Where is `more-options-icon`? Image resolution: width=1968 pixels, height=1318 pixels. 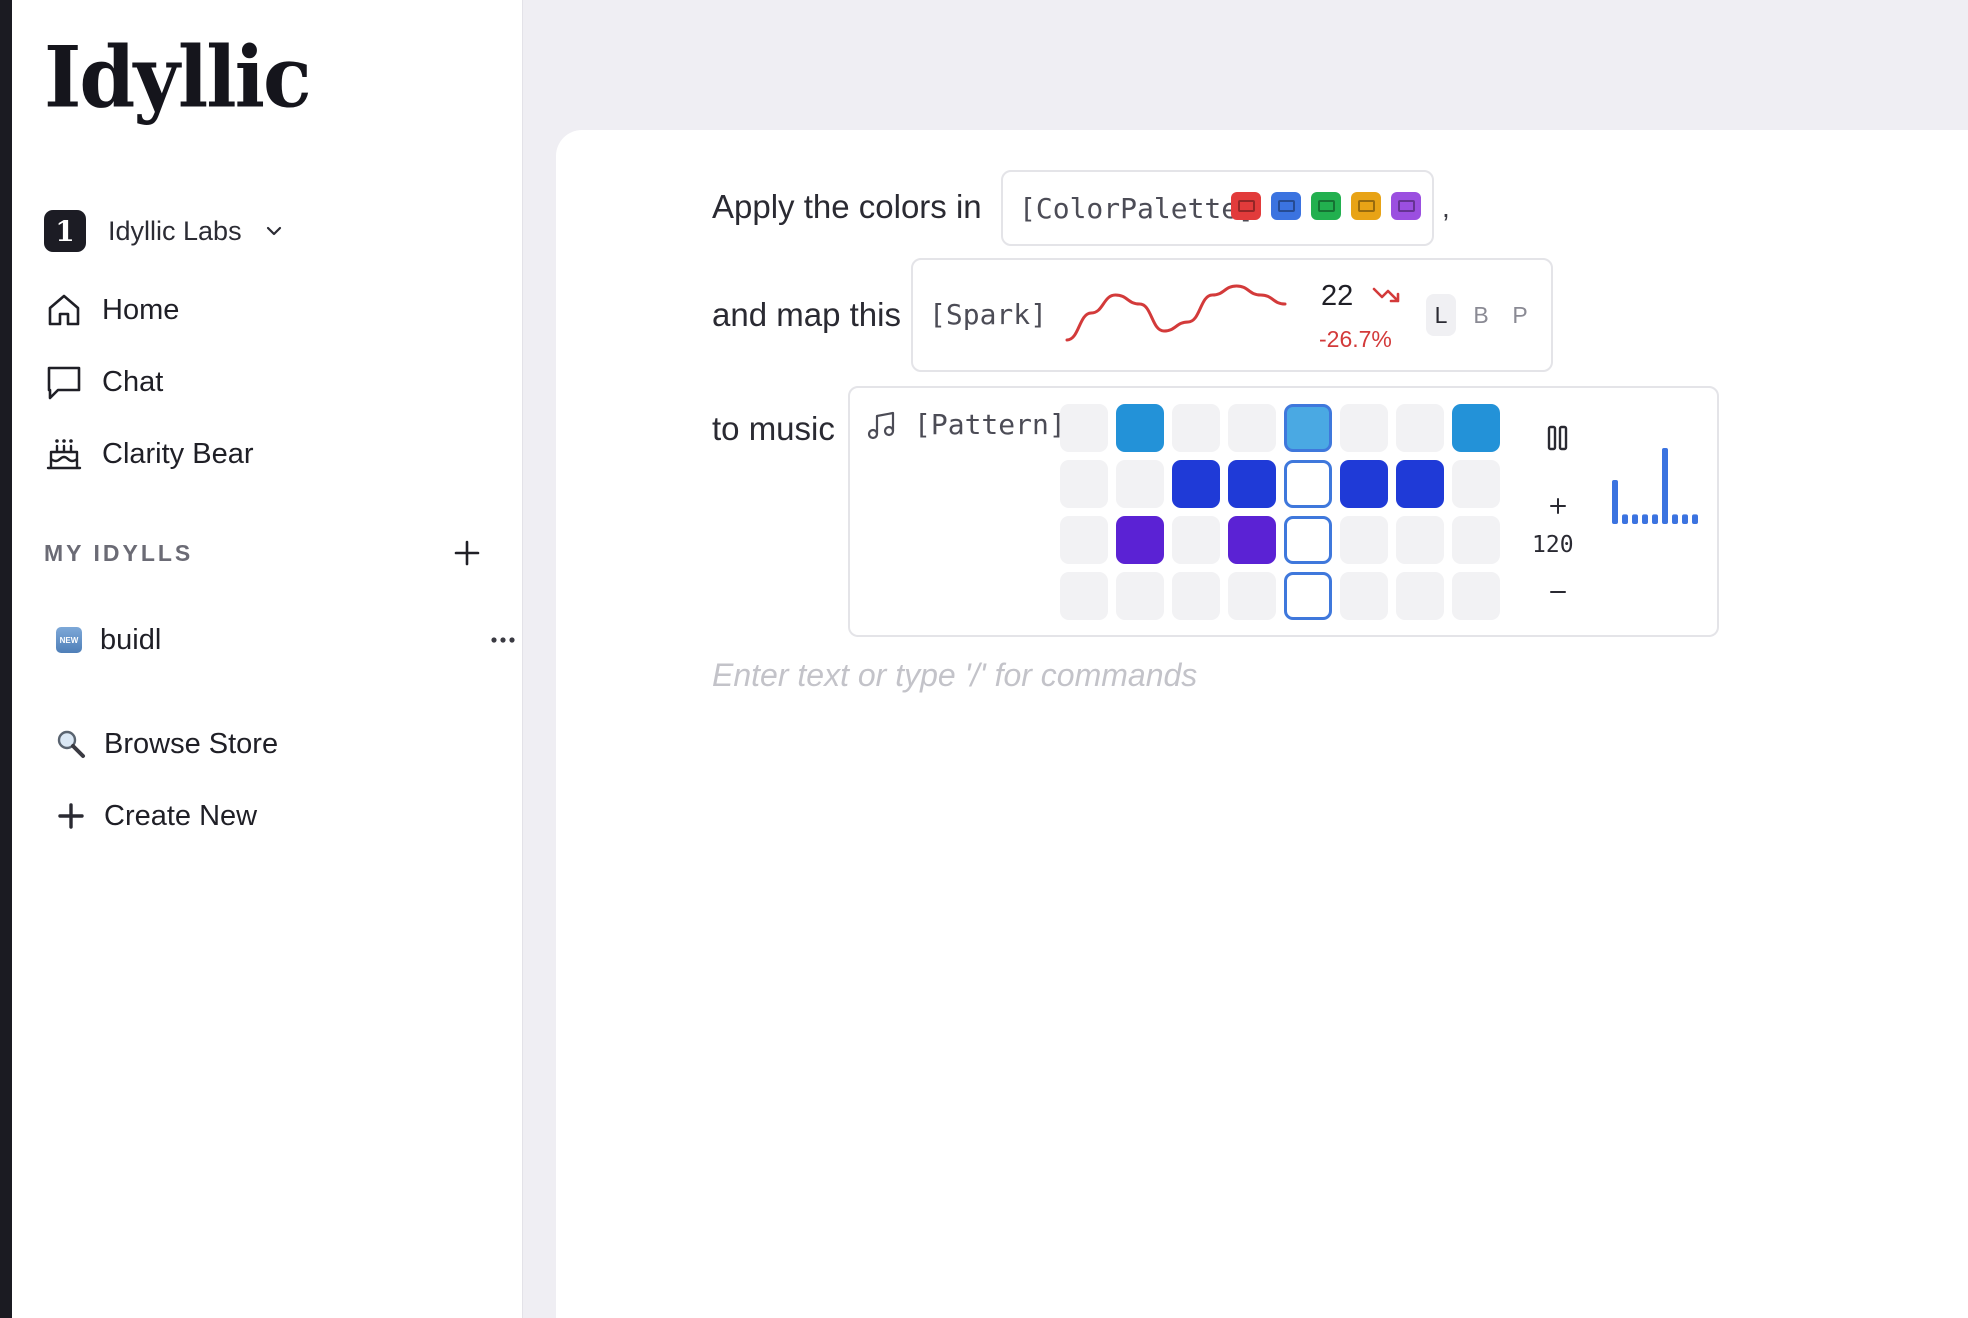
more-options-icon is located at coordinates (503, 640).